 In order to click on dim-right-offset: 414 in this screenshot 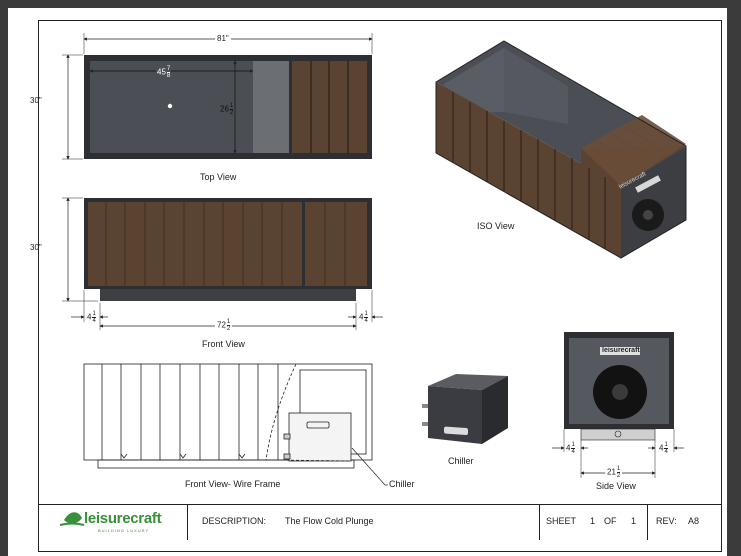, I will do `click(363, 317)`.